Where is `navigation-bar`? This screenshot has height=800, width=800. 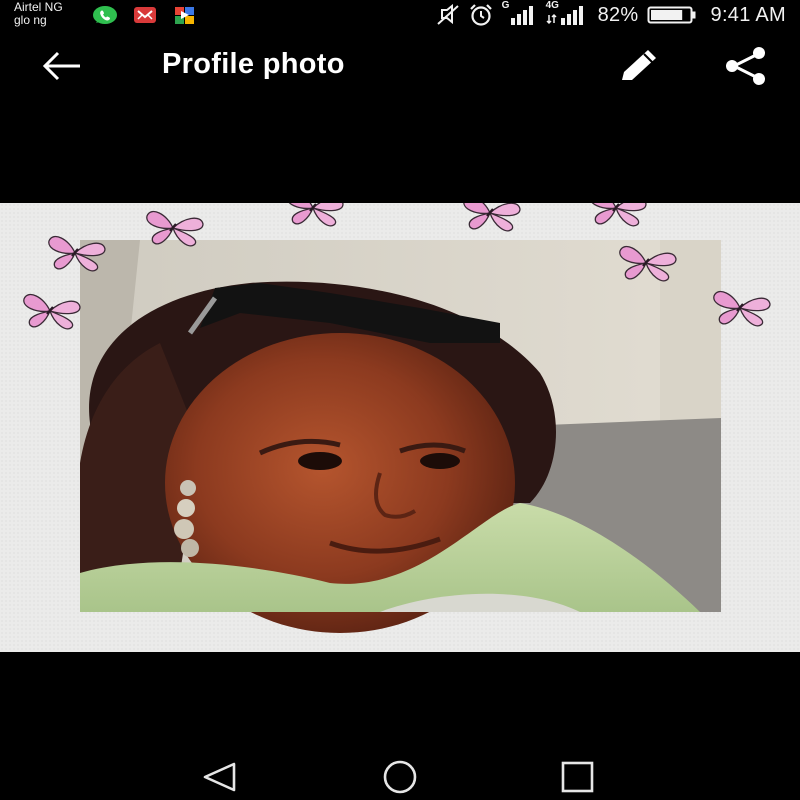 navigation-bar is located at coordinates (400, 776).